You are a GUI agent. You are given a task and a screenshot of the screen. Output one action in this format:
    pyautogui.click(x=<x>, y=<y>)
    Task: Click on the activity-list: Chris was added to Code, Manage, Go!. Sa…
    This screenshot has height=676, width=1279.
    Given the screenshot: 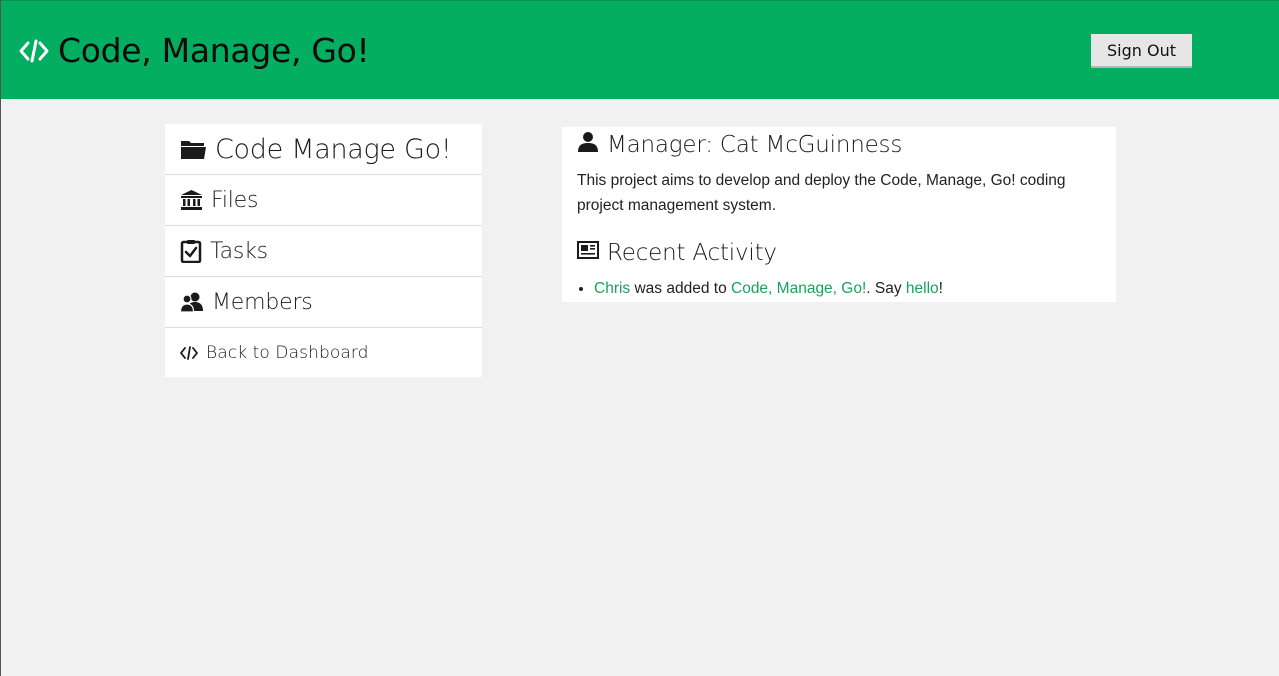 What is the action you would take?
    pyautogui.click(x=760, y=289)
    